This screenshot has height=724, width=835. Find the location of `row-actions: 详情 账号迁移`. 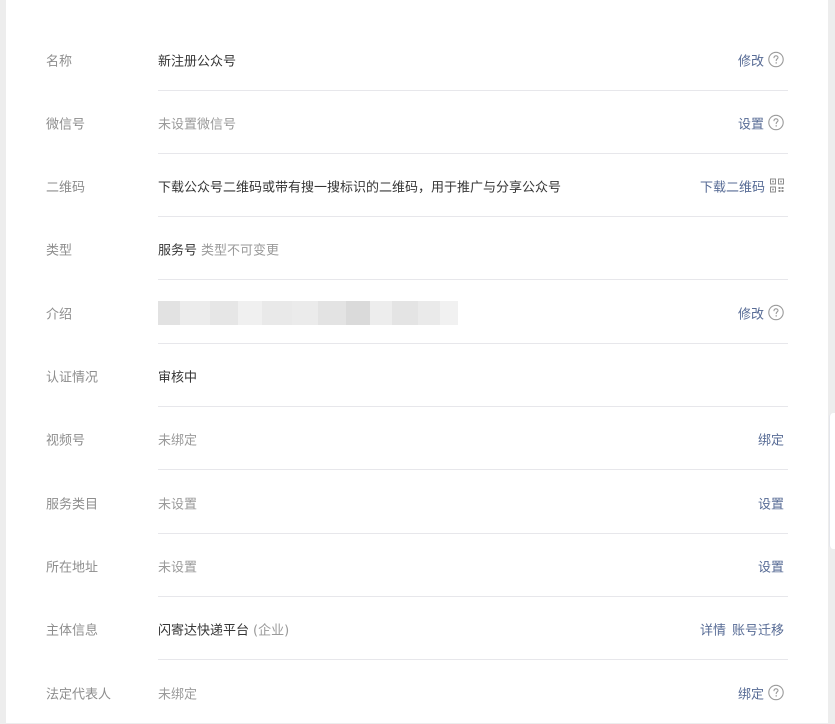

row-actions: 详情 账号迁移 is located at coordinates (742, 628).